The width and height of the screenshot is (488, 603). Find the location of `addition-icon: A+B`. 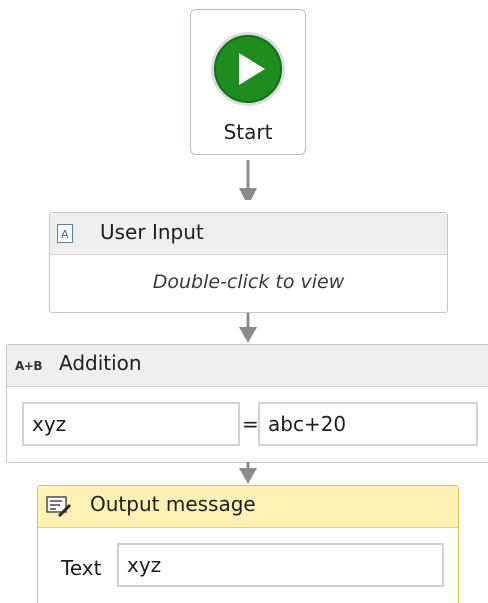

addition-icon: A+B is located at coordinates (29, 366).